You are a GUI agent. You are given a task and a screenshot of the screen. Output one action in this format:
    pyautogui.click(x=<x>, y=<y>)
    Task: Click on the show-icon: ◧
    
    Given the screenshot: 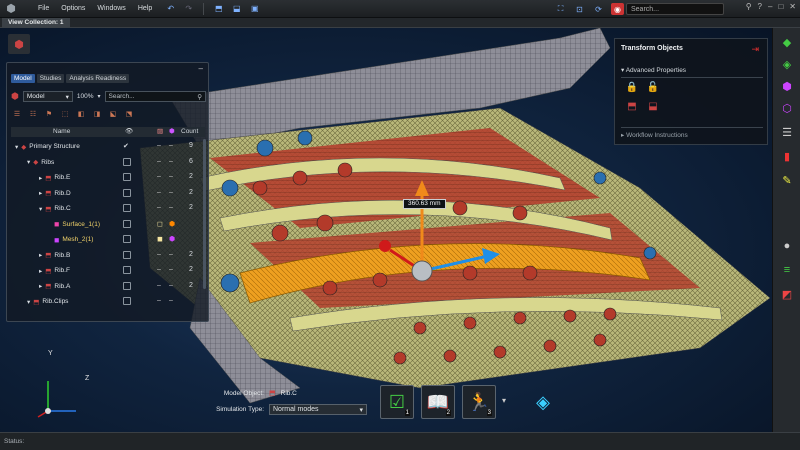 What is the action you would take?
    pyautogui.click(x=81, y=114)
    